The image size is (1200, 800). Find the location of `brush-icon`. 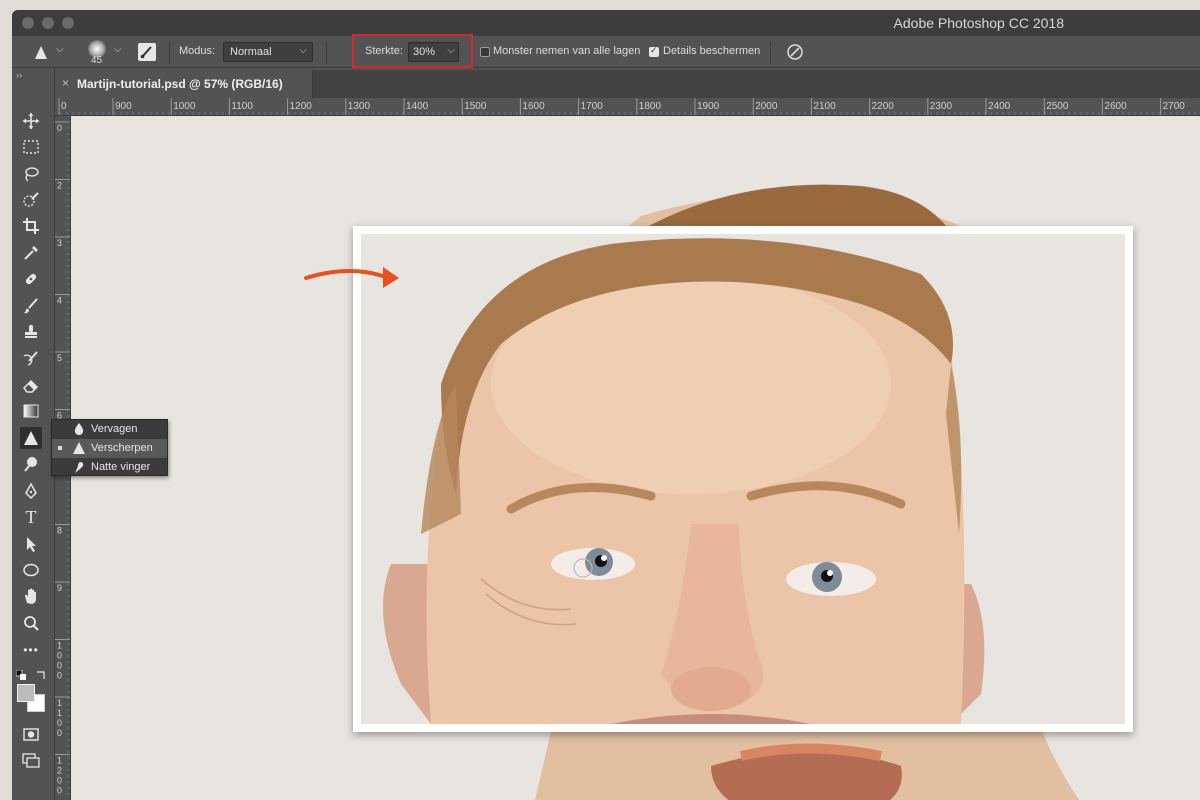

brush-icon is located at coordinates (31, 306).